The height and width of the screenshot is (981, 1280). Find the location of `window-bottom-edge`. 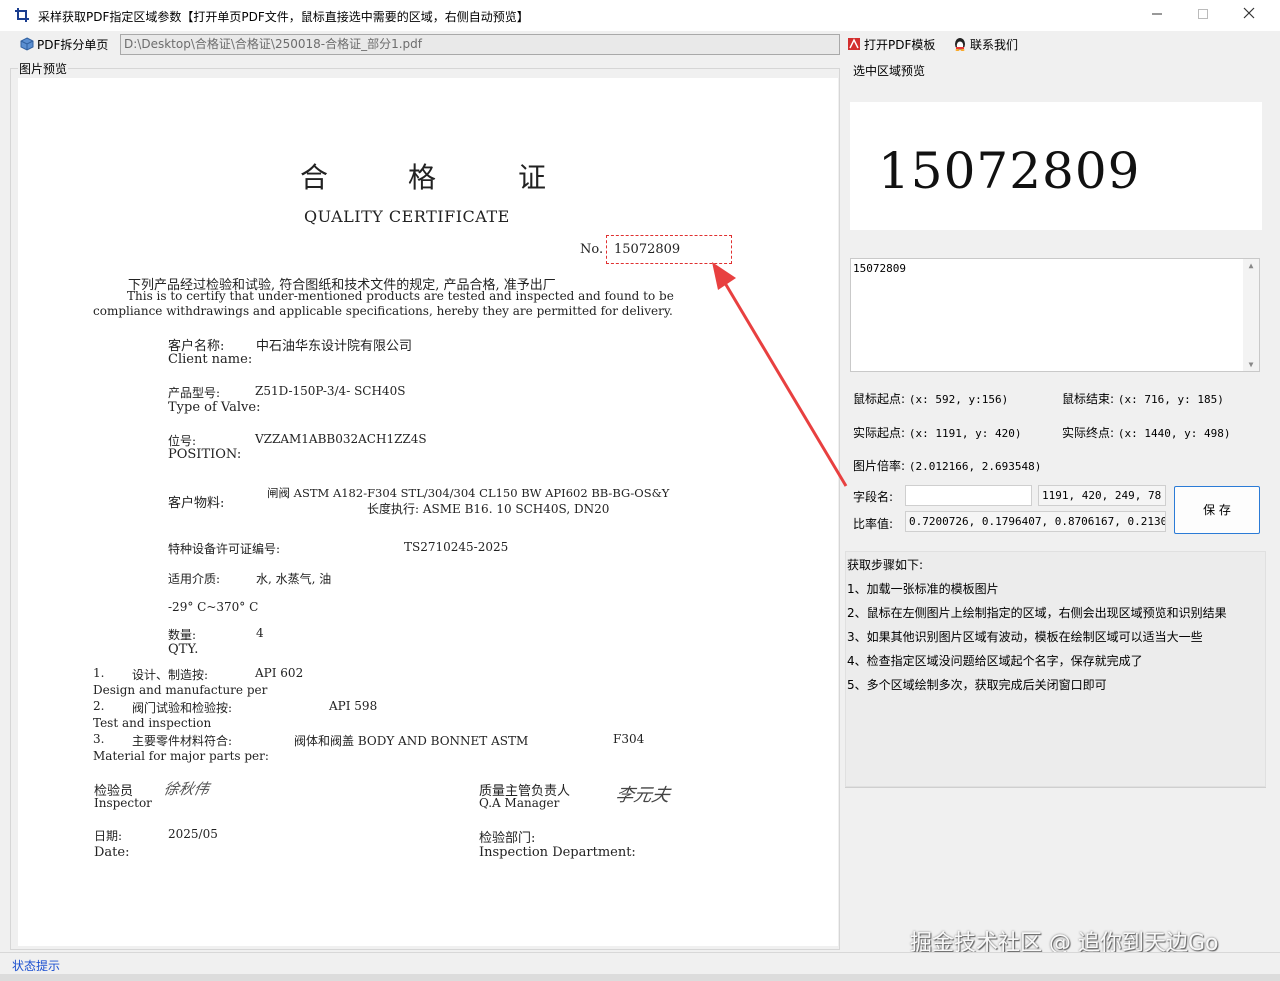

window-bottom-edge is located at coordinates (640, 977).